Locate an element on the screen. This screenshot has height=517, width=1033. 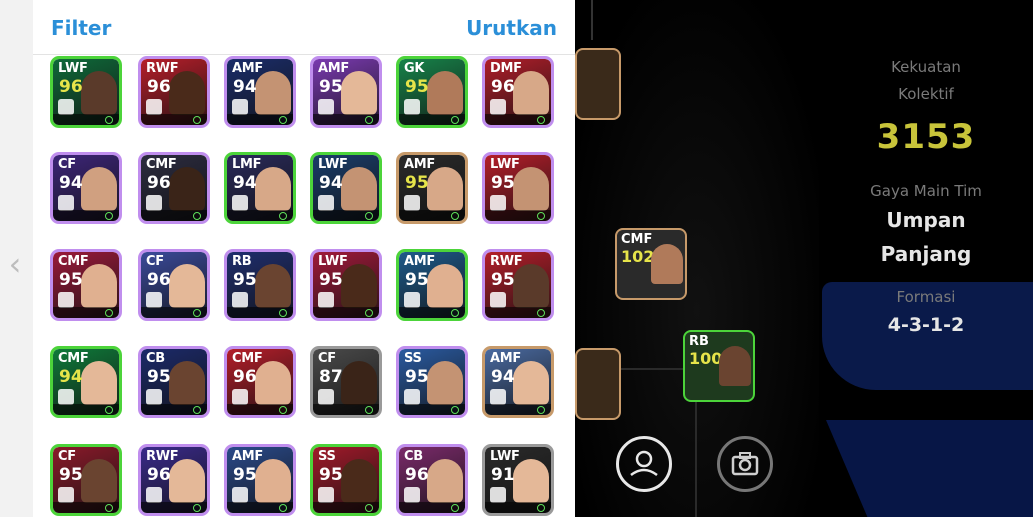
filter-button: Filter is located at coordinates (81, 28).